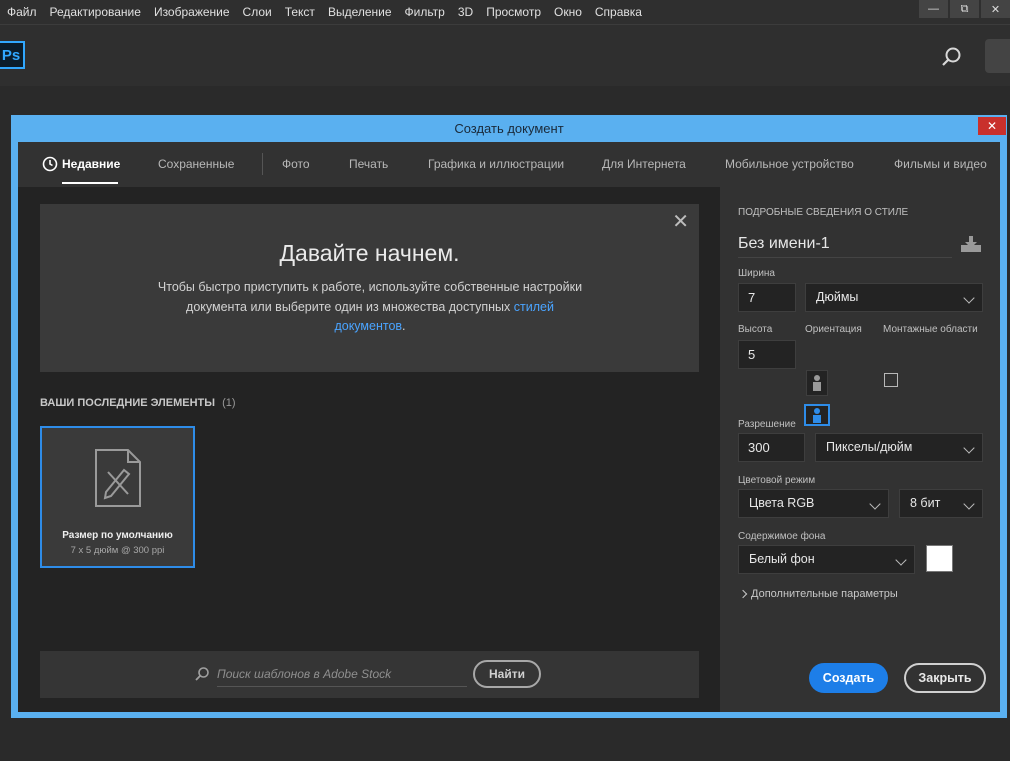 Image resolution: width=1010 pixels, height=761 pixels. I want to click on color-mode-select: Цвета RGB, so click(813, 503).